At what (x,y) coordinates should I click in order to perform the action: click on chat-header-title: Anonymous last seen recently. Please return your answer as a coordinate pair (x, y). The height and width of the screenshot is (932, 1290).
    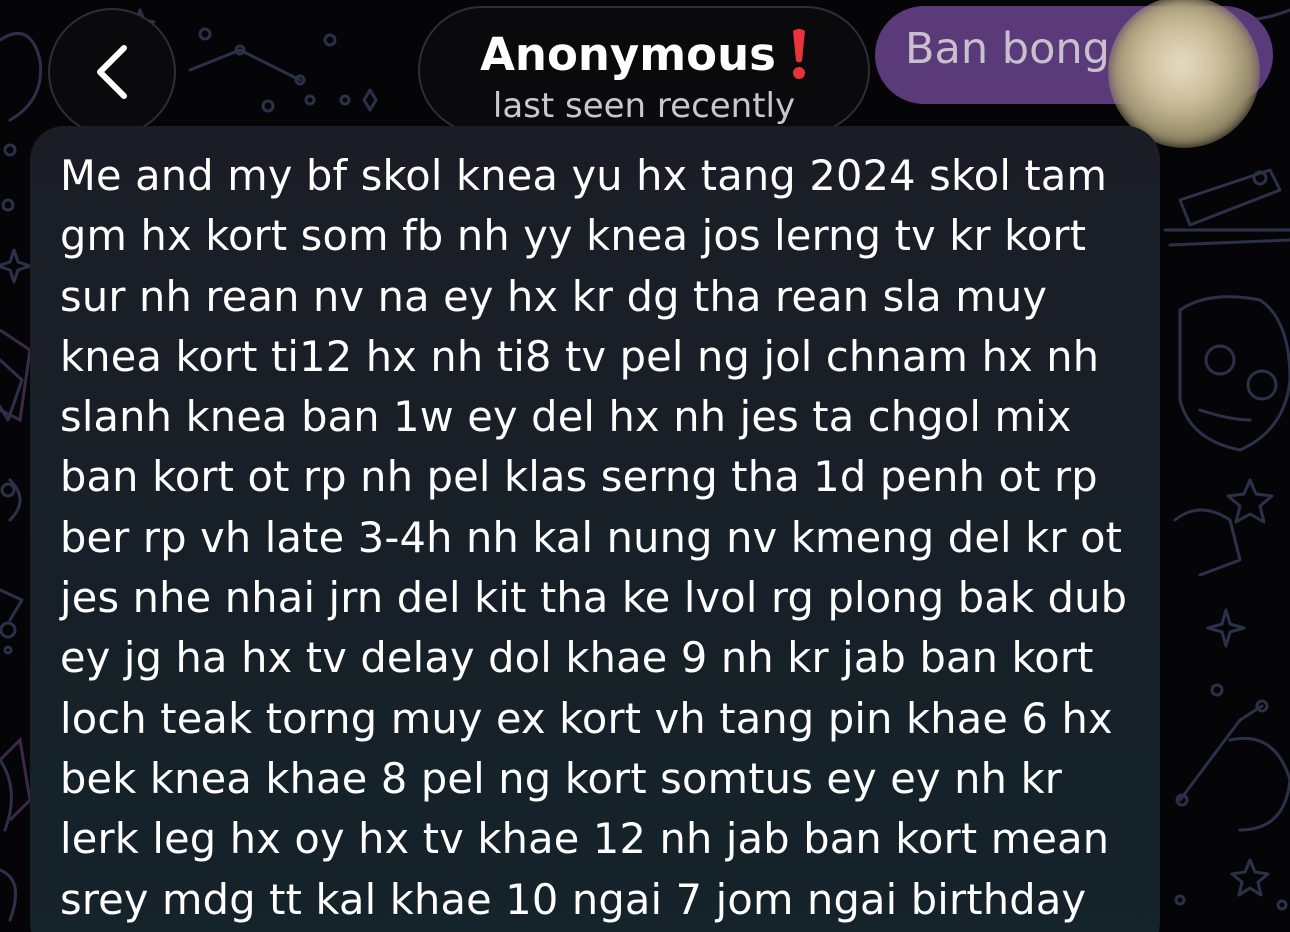
    Looking at the image, I should click on (644, 70).